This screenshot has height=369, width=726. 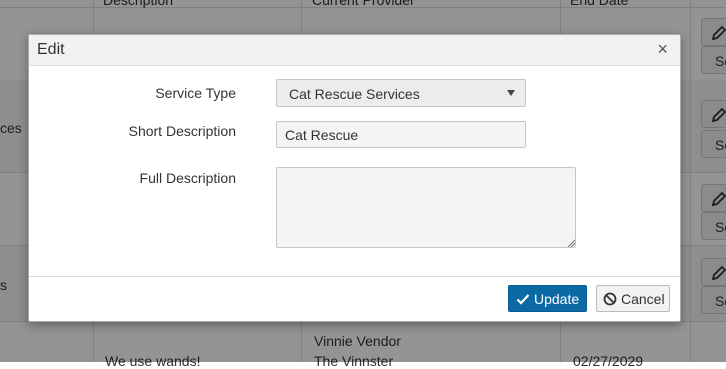 What do you see at coordinates (182, 131) in the screenshot?
I see `short-description-label: Short Description` at bounding box center [182, 131].